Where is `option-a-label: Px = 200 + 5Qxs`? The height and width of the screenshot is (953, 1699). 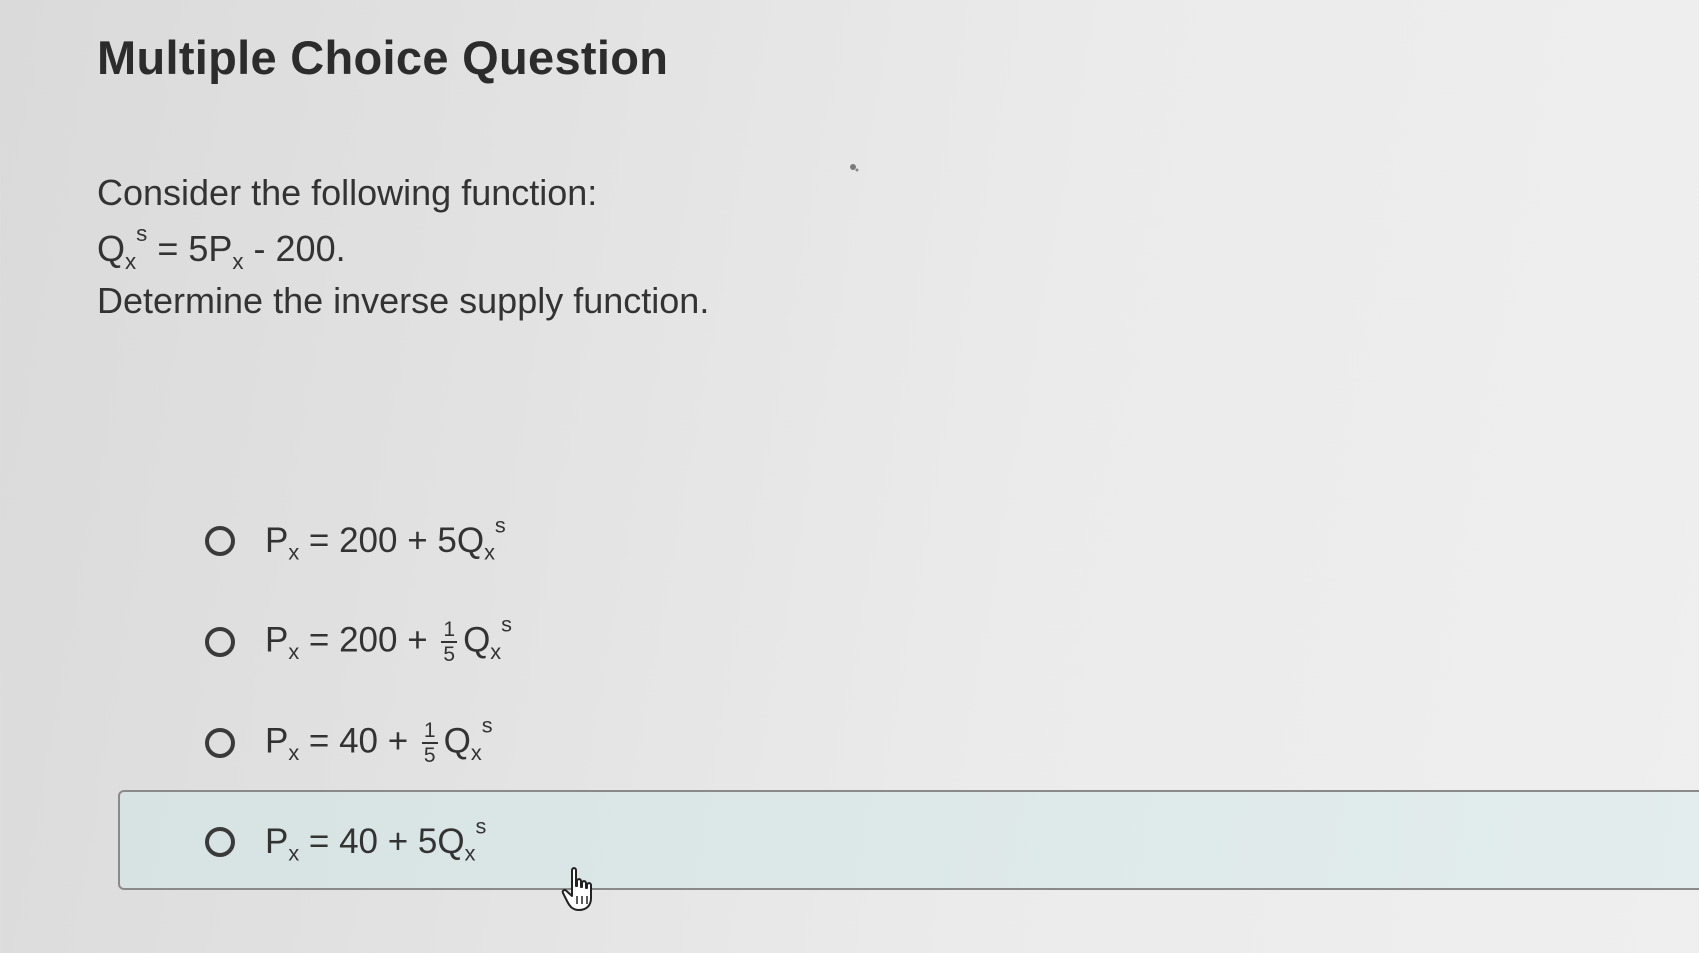
option-a-label: Px = 200 + 5Qxs is located at coordinates (385, 538).